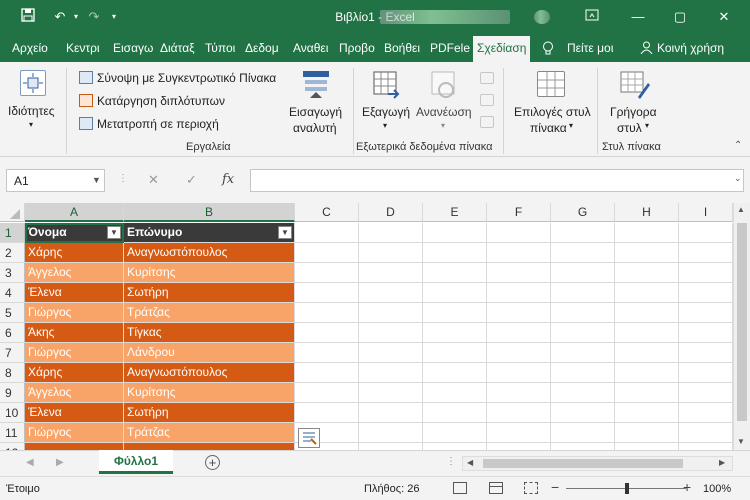 The height and width of the screenshot is (500, 750). I want to click on open-in-browser-icon, so click(487, 100).